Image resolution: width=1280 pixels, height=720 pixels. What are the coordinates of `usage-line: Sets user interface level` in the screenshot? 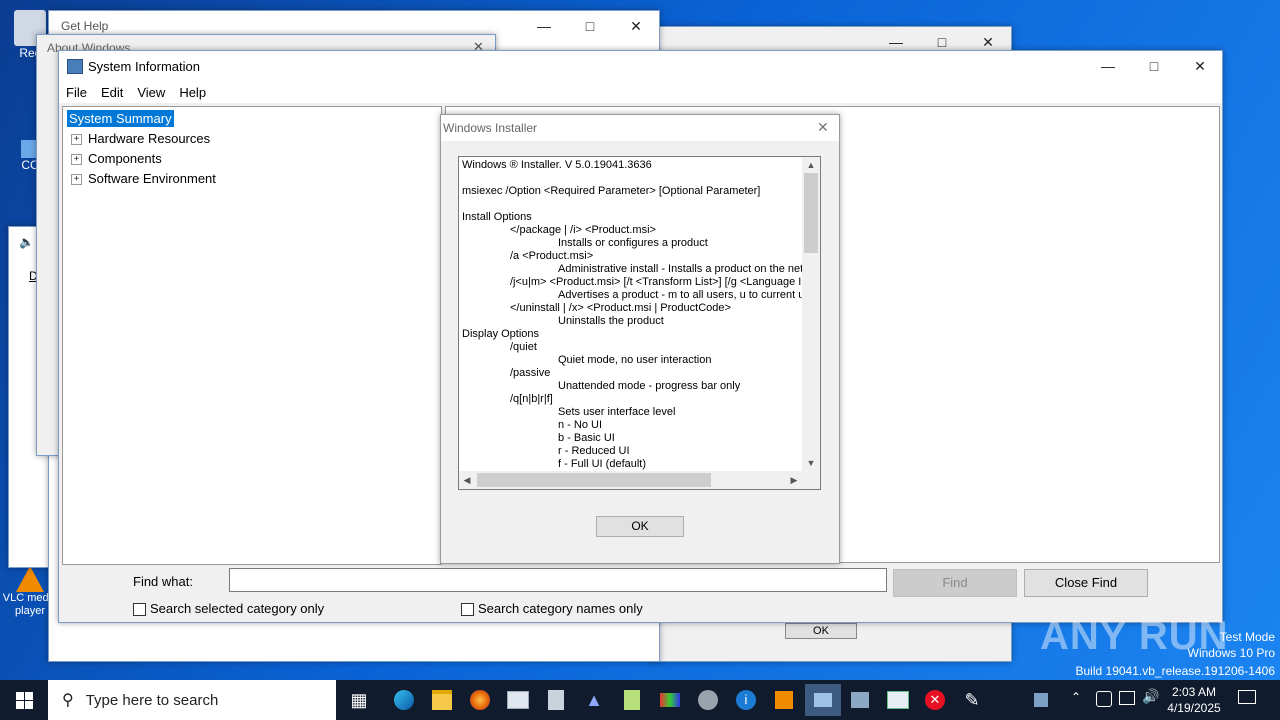 It's located at (617, 412).